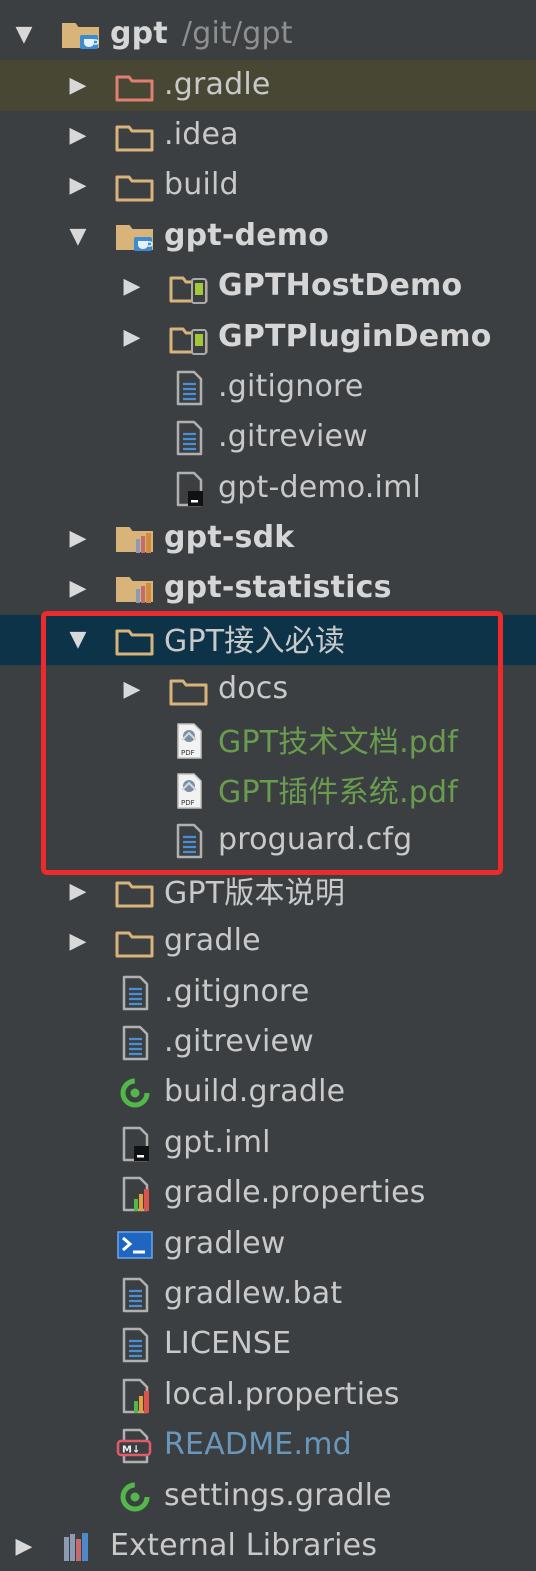 Image resolution: width=536 pixels, height=1571 pixels. Describe the element at coordinates (315, 840) in the screenshot. I see `tree-item-label: proguard.cfg` at that location.